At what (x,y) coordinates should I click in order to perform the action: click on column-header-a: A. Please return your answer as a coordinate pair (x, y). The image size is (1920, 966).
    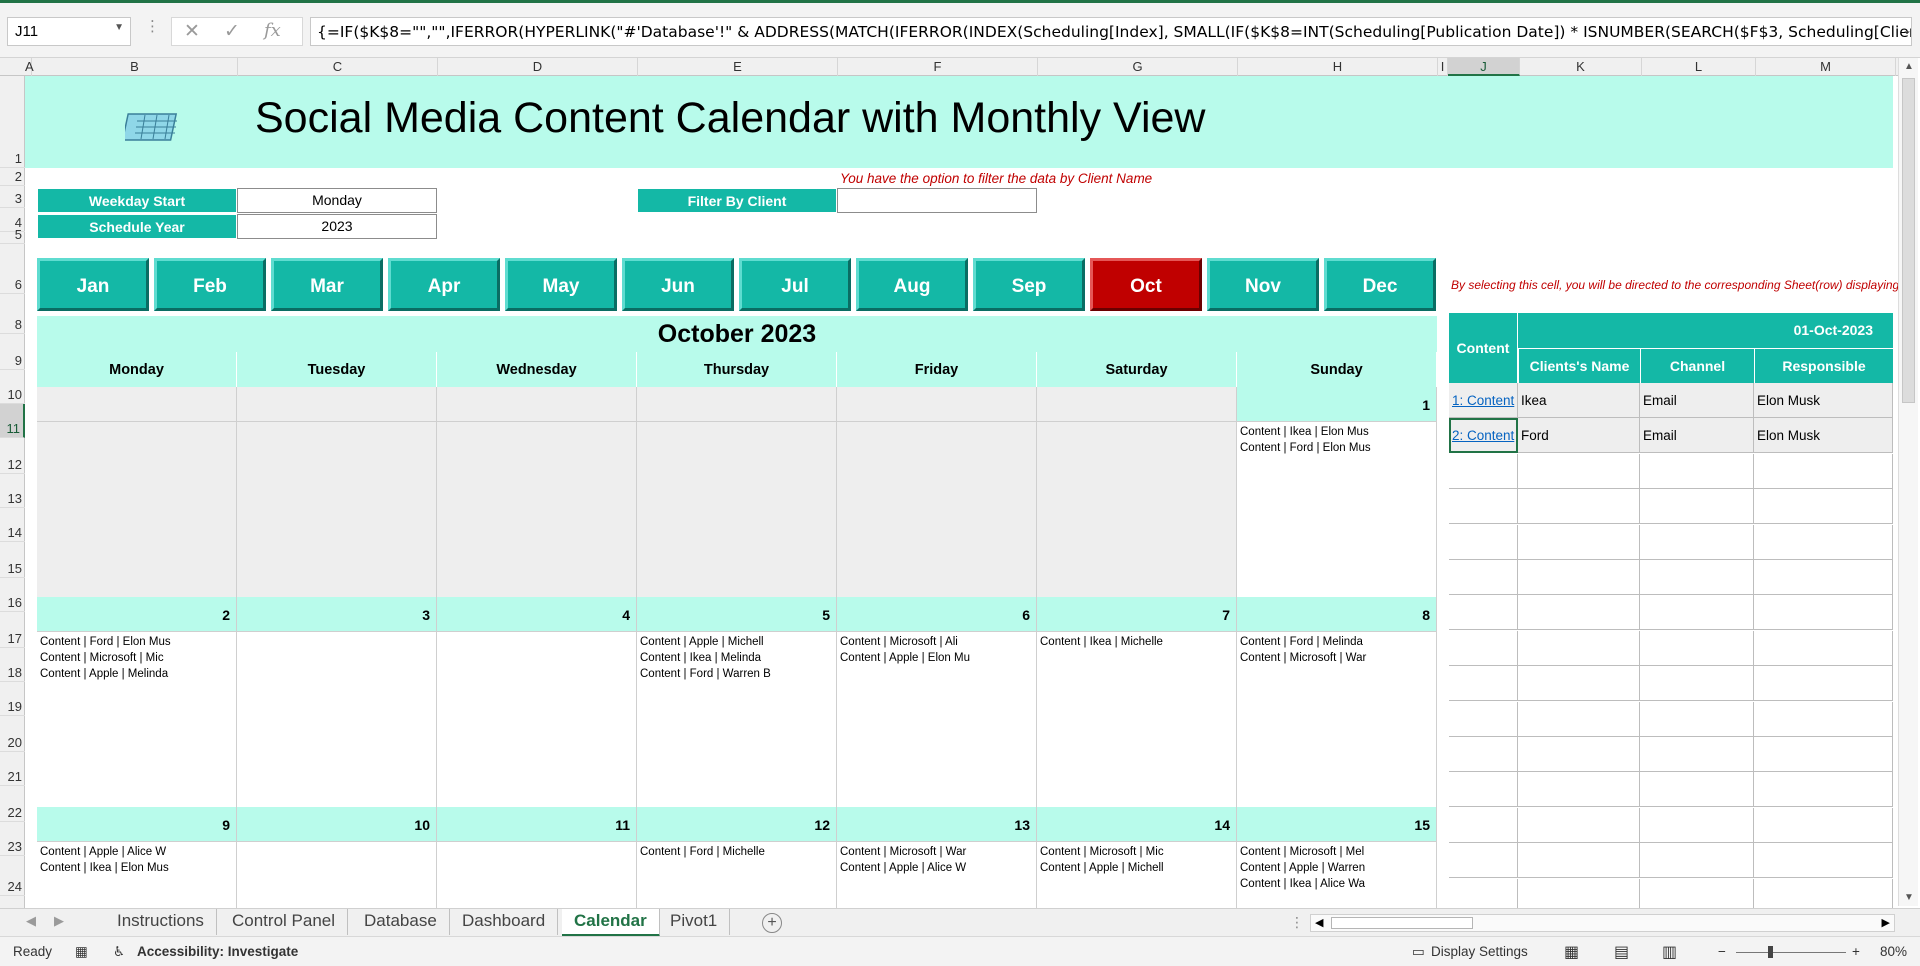
    Looking at the image, I should click on (29, 67).